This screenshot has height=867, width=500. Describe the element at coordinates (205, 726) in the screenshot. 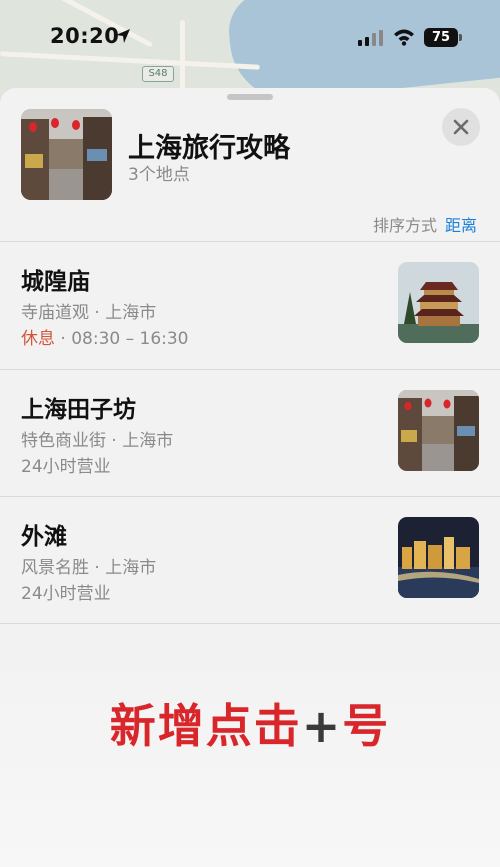

I see `caption-text: 新增点击` at that location.